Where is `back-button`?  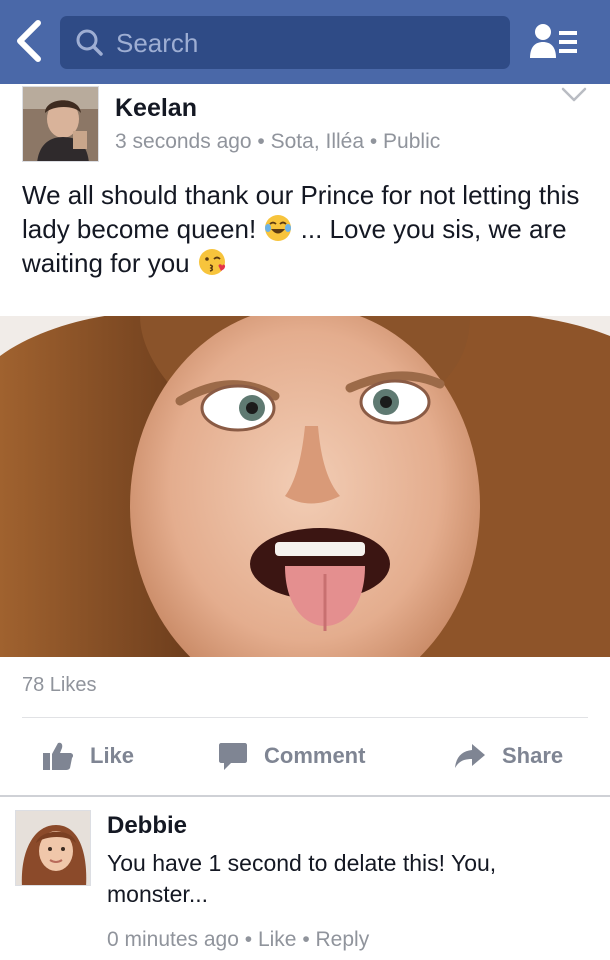
back-button is located at coordinates (29, 41).